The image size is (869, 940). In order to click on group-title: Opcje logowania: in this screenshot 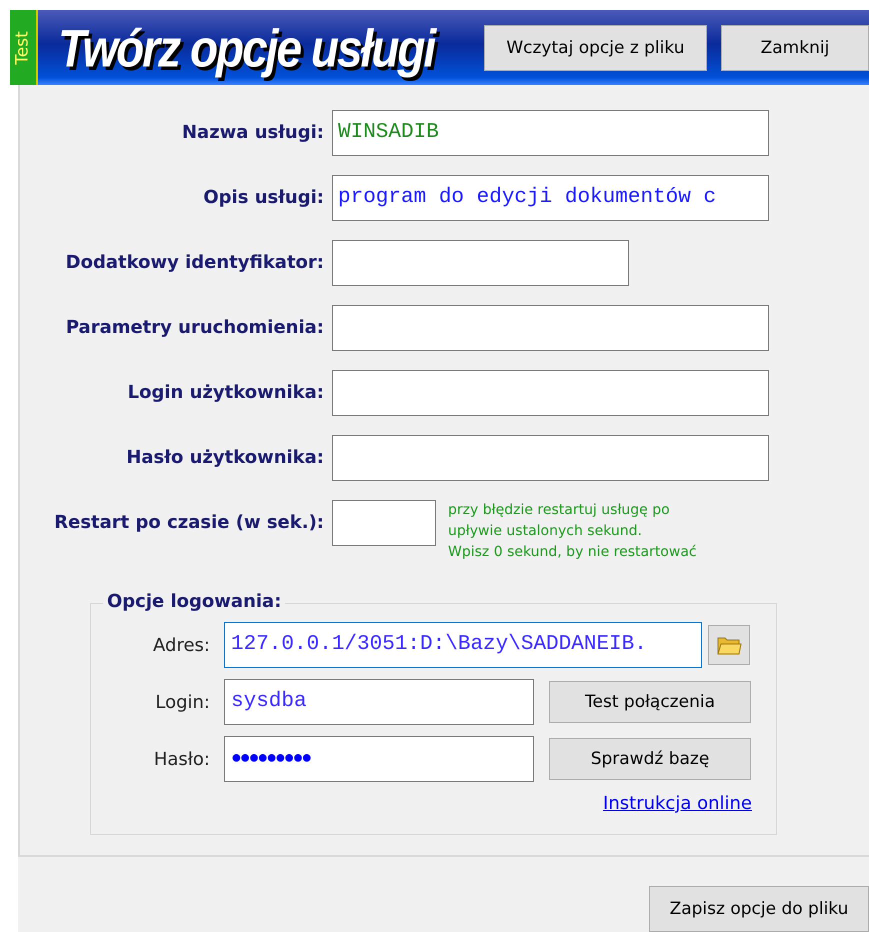, I will do `click(194, 601)`.